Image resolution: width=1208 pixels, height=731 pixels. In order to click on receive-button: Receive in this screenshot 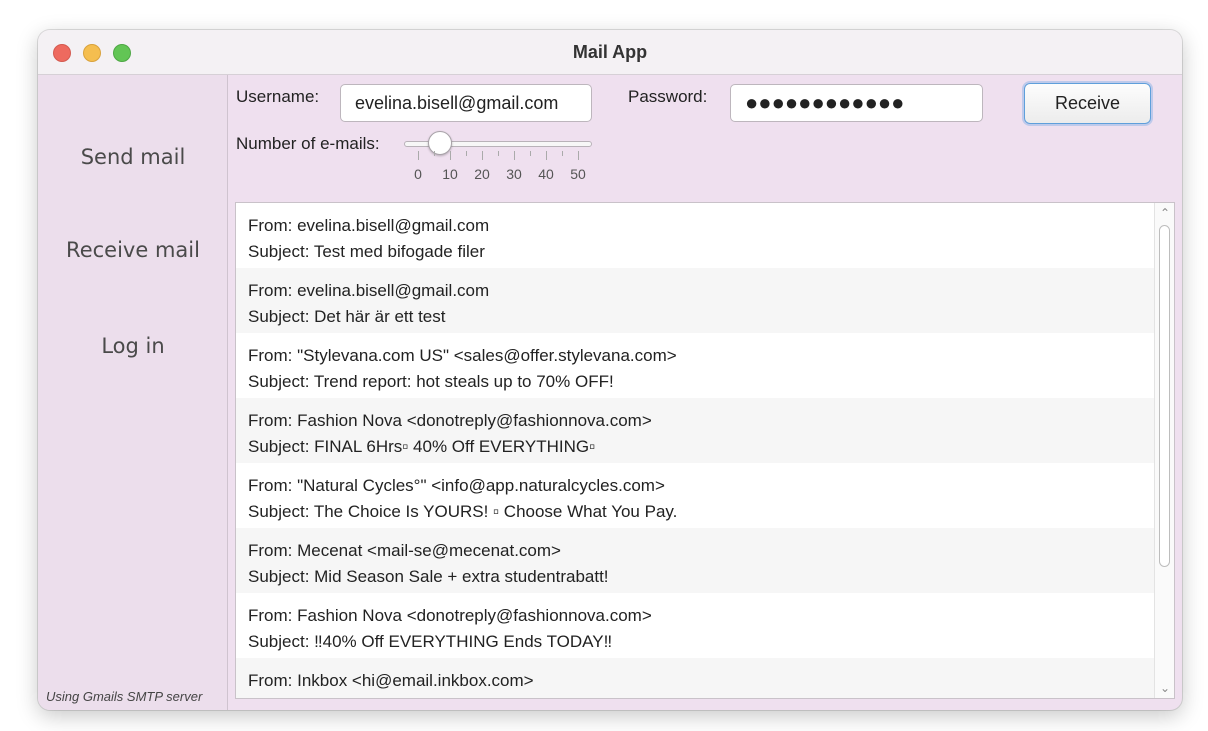, I will do `click(1087, 103)`.